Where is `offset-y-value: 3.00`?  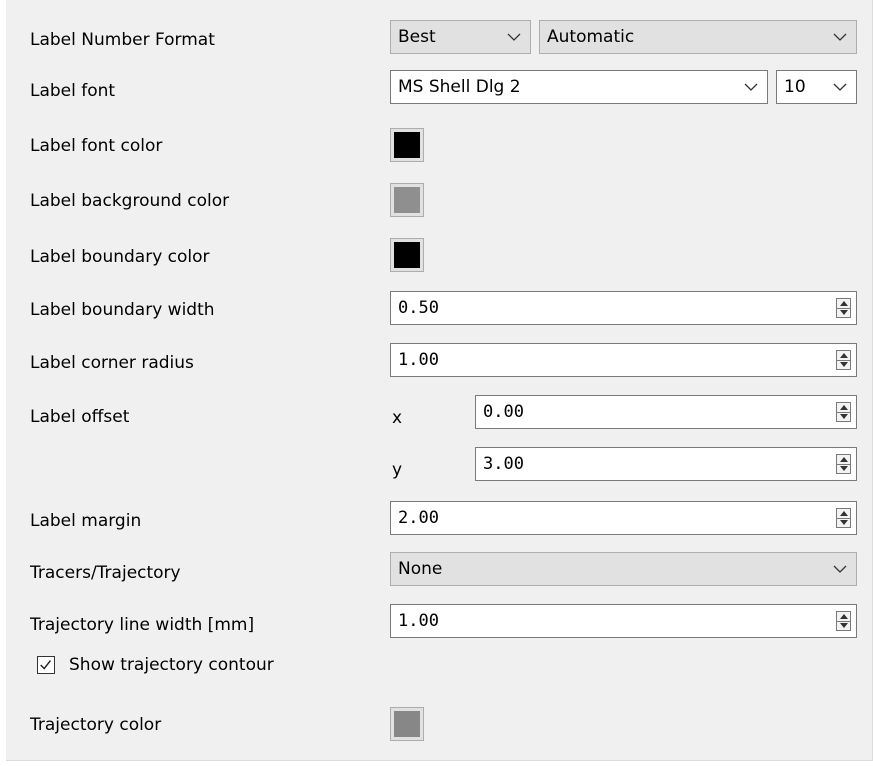
offset-y-value: 3.00 is located at coordinates (503, 464).